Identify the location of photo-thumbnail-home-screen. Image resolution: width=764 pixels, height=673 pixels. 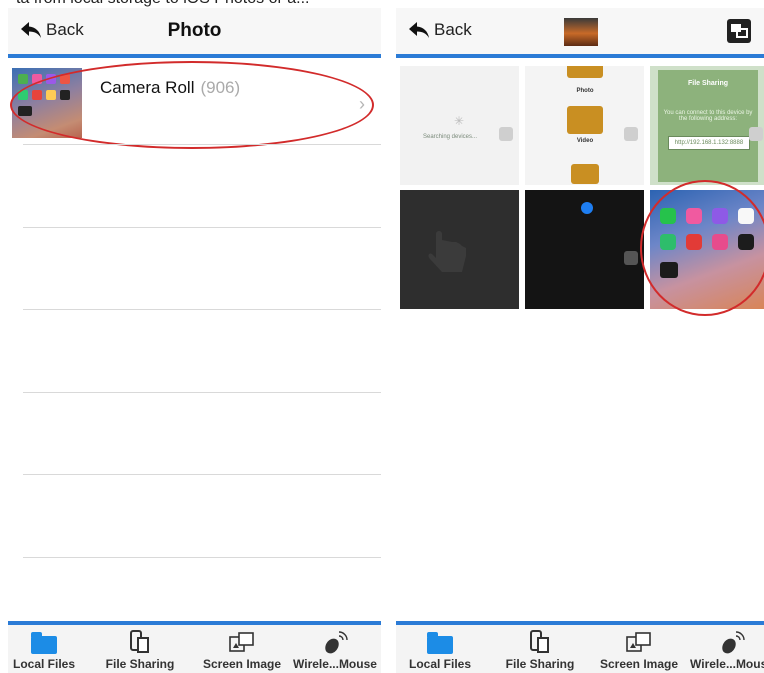
(707, 249).